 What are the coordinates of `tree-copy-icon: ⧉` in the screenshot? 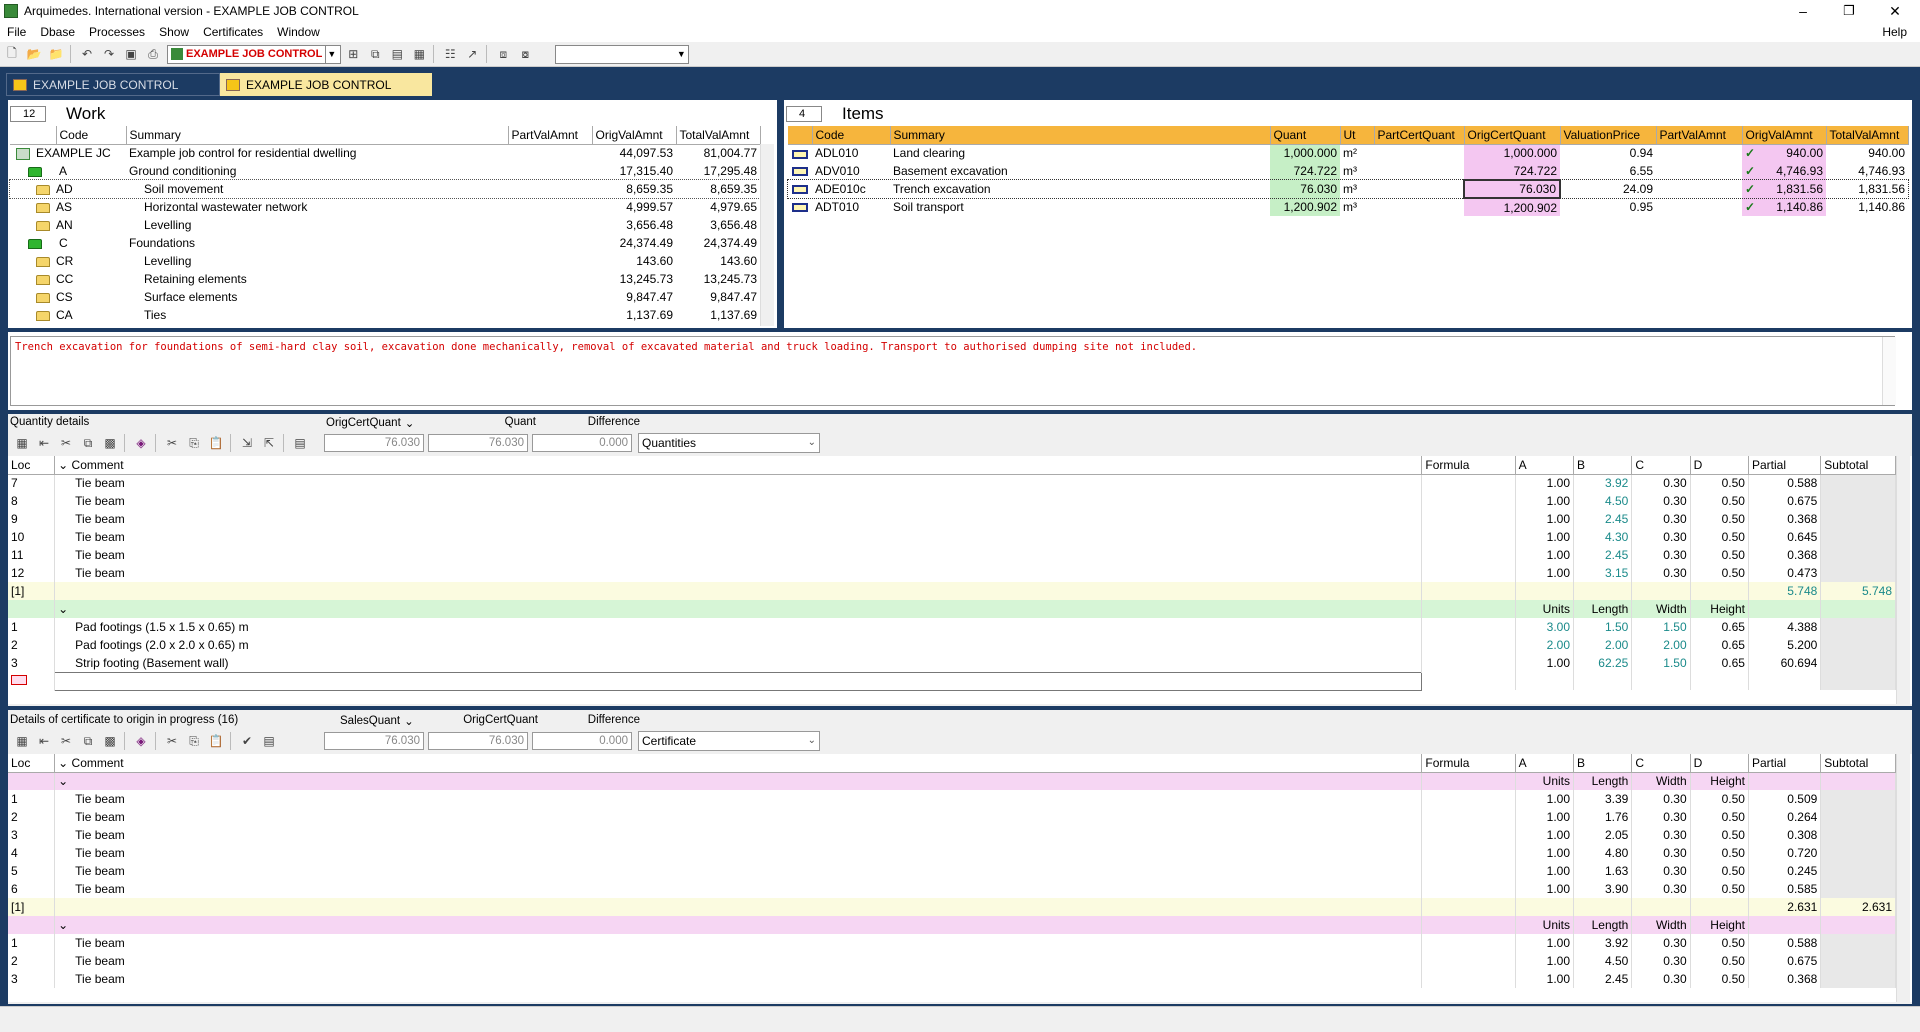 It's located at (375, 54).